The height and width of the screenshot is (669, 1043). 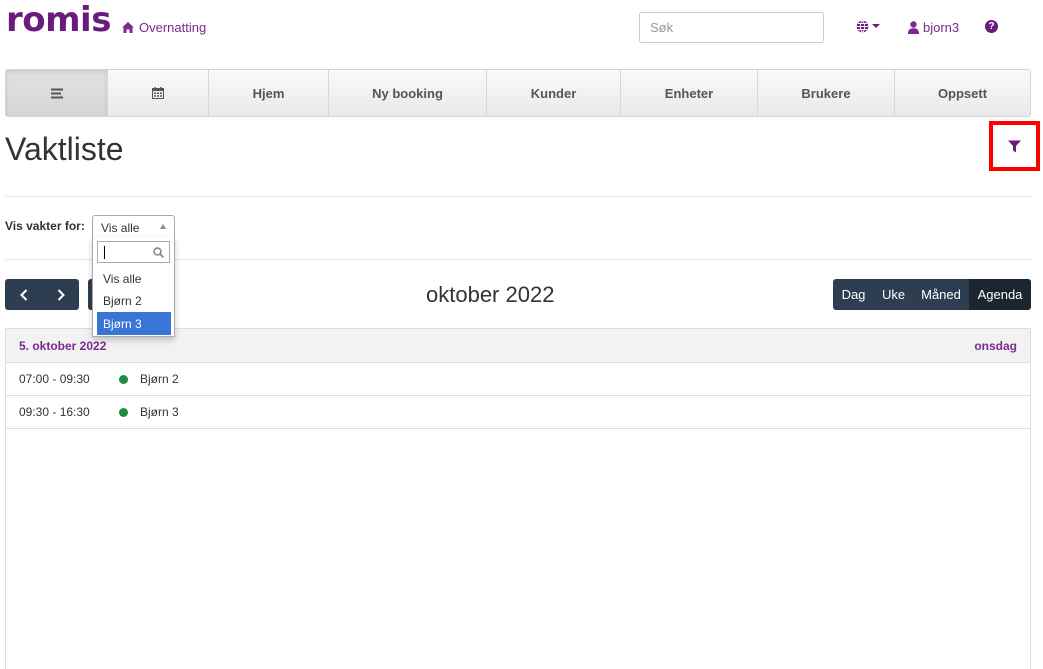 I want to click on calendar-icon, so click(x=158, y=93).